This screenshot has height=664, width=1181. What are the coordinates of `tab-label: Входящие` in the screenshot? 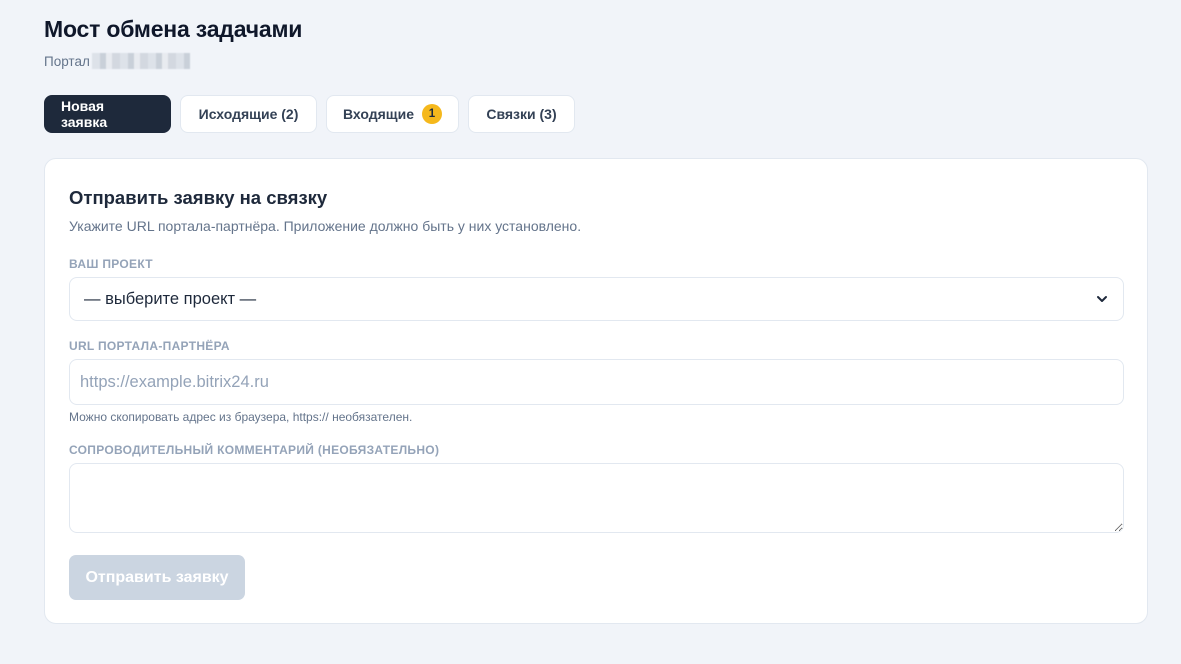 It's located at (378, 114).